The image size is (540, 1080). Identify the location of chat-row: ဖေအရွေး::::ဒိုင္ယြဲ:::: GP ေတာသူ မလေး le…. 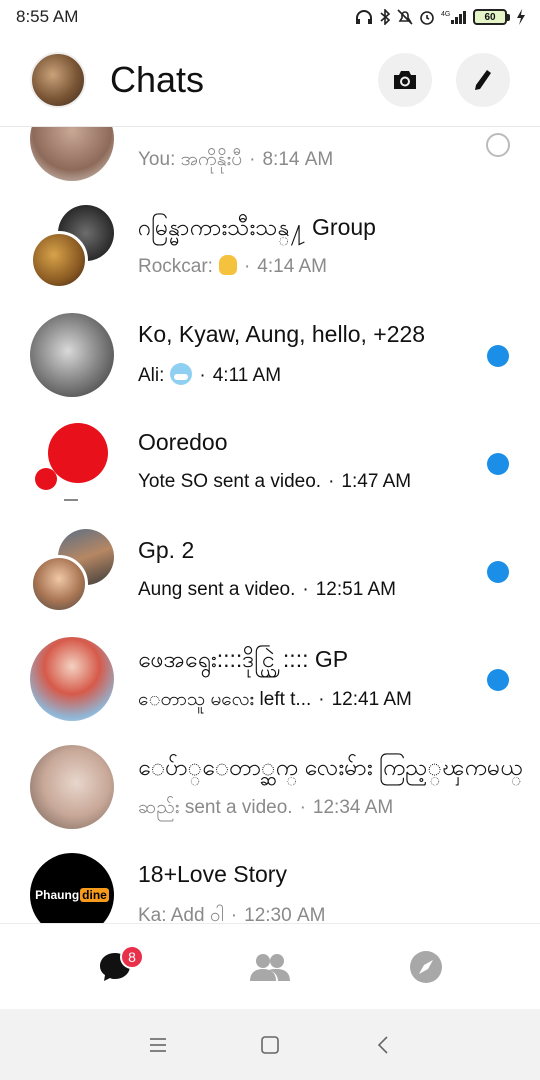
(270, 679).